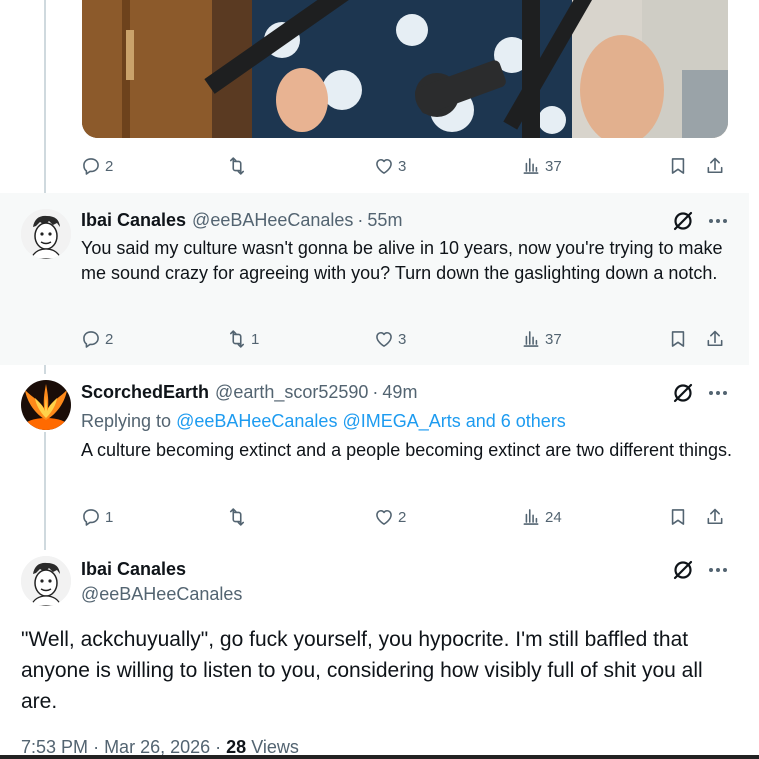 Image resolution: width=759 pixels, height=759 pixels. I want to click on tweet-actions: 1 2 24, so click(404, 517).